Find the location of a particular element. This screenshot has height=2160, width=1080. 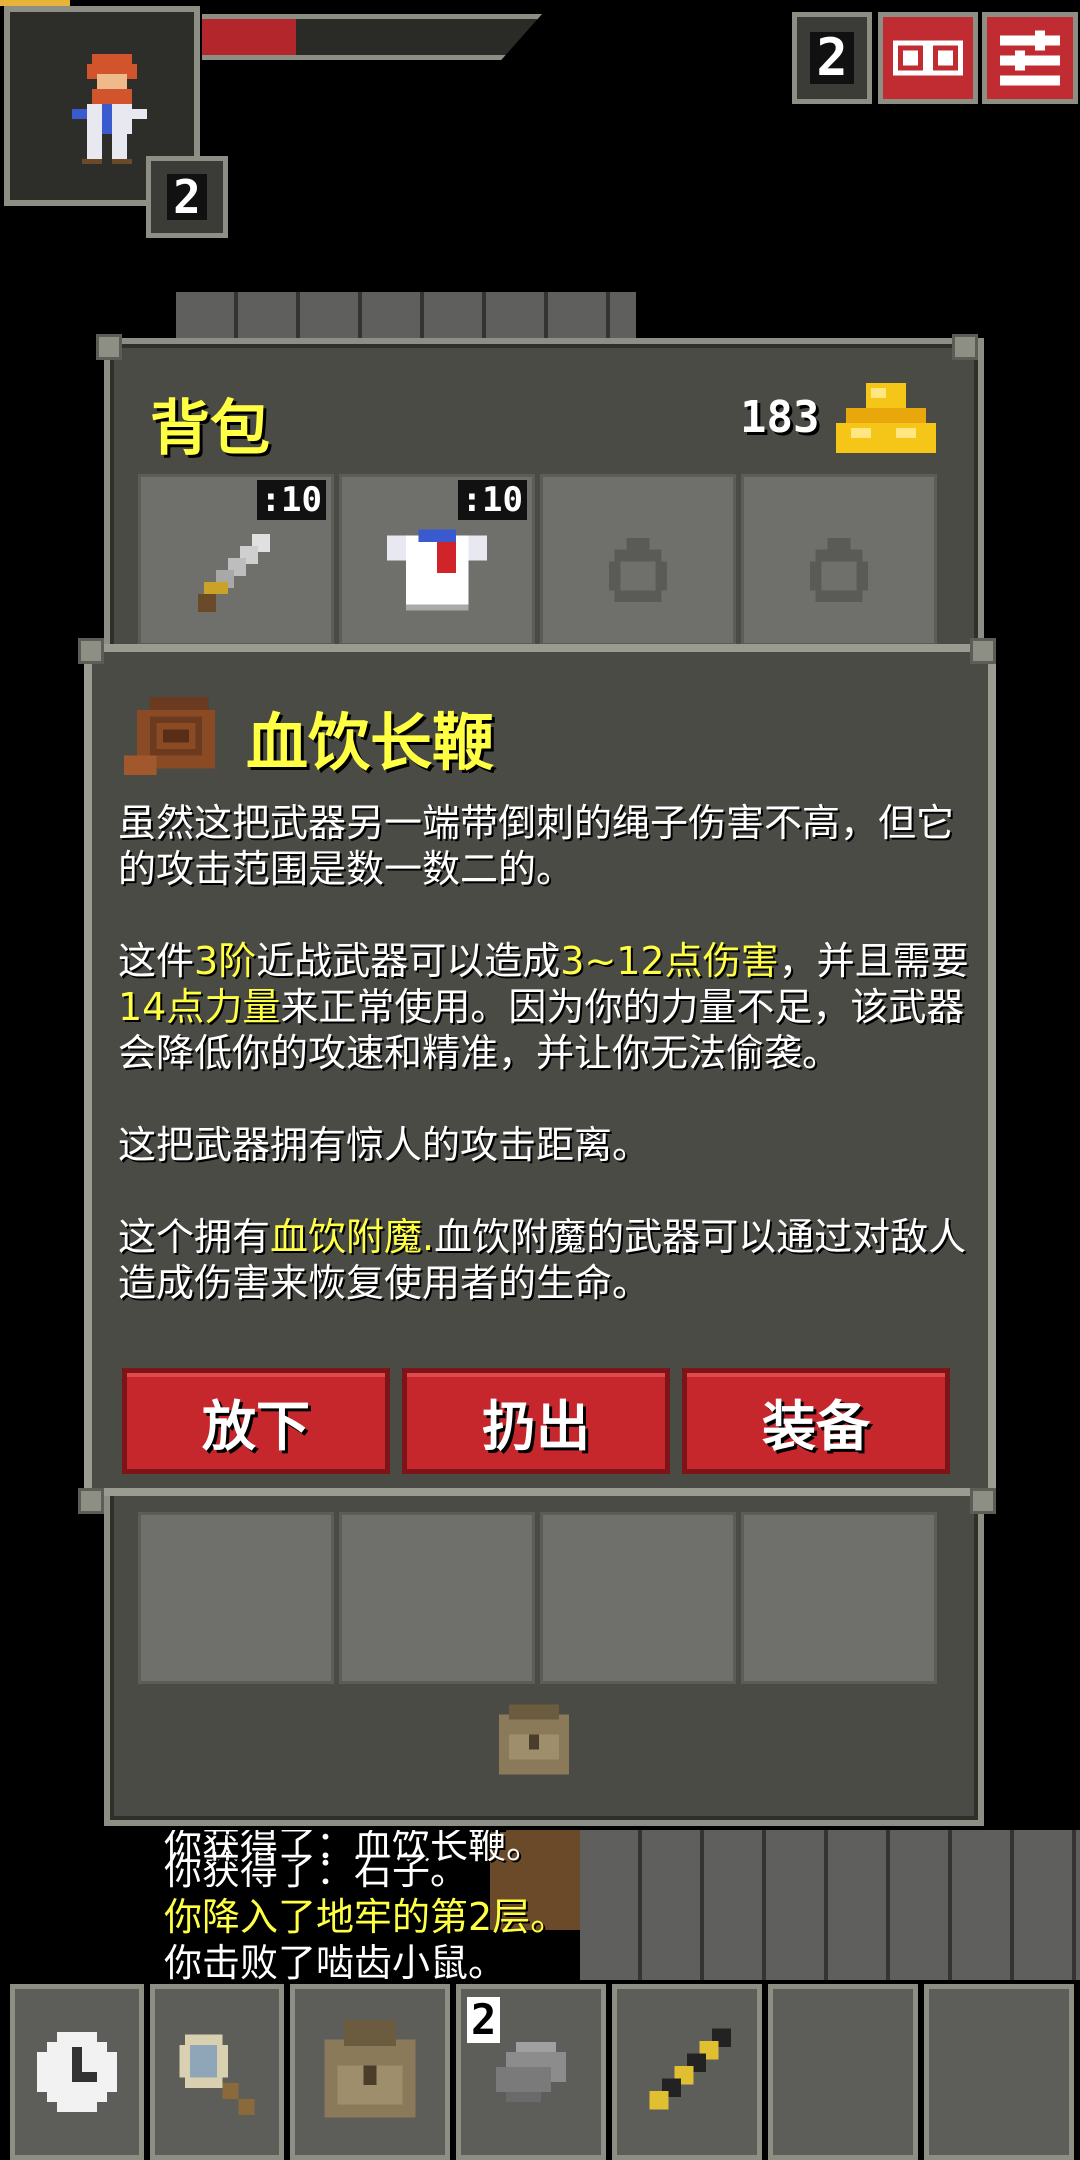

equip-button: 装备 is located at coordinates (816, 1421).